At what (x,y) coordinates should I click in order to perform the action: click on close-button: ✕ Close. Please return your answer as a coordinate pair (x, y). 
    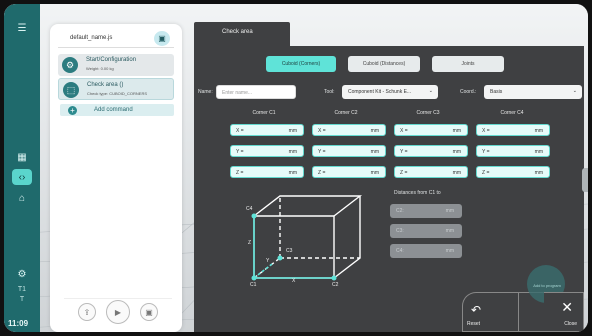
    Looking at the image, I should click on (564, 312).